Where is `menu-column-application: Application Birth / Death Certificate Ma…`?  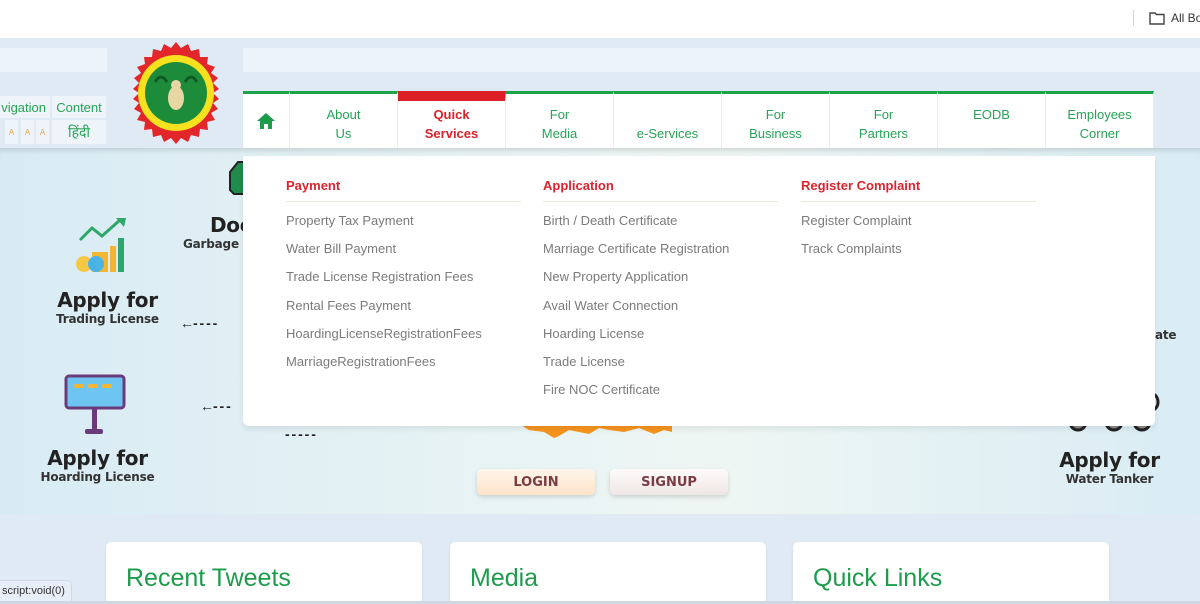
menu-column-application: Application Birth / Death Certificate Ma… is located at coordinates (660, 291).